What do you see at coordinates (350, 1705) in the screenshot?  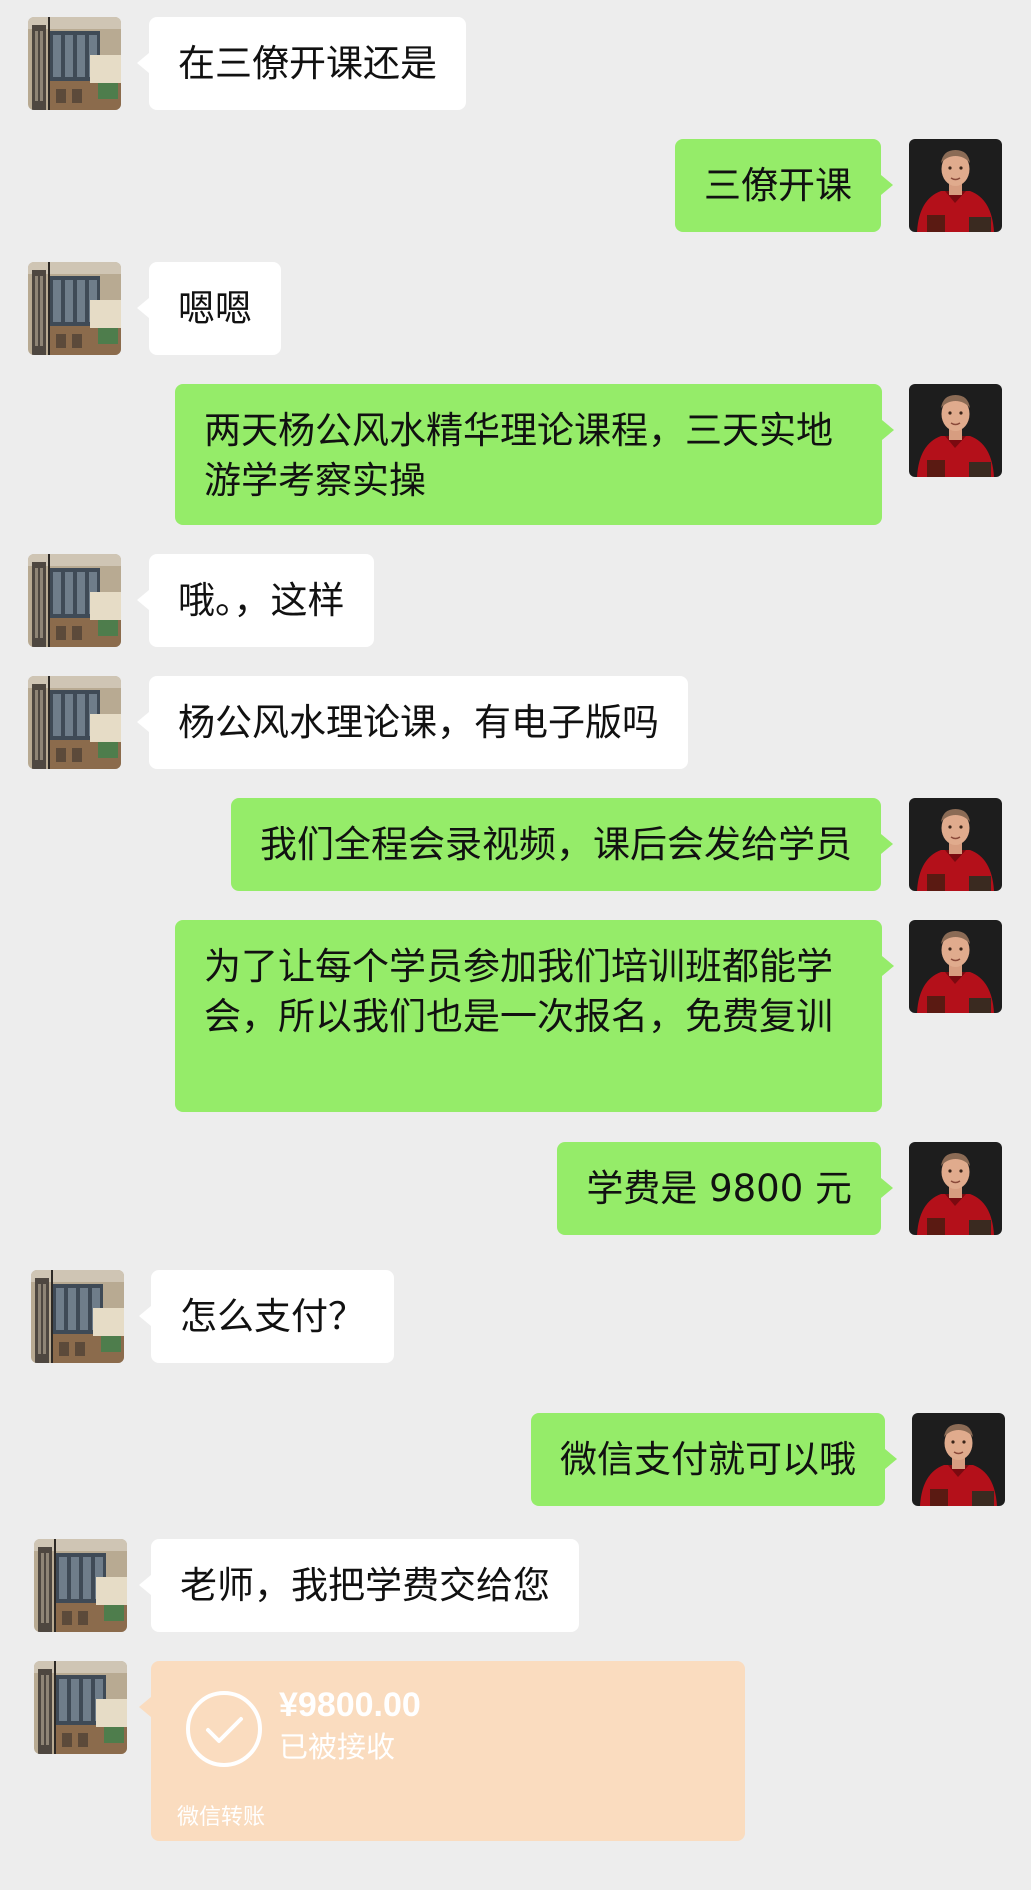 I see `transfer-amount: ¥9800.00` at bounding box center [350, 1705].